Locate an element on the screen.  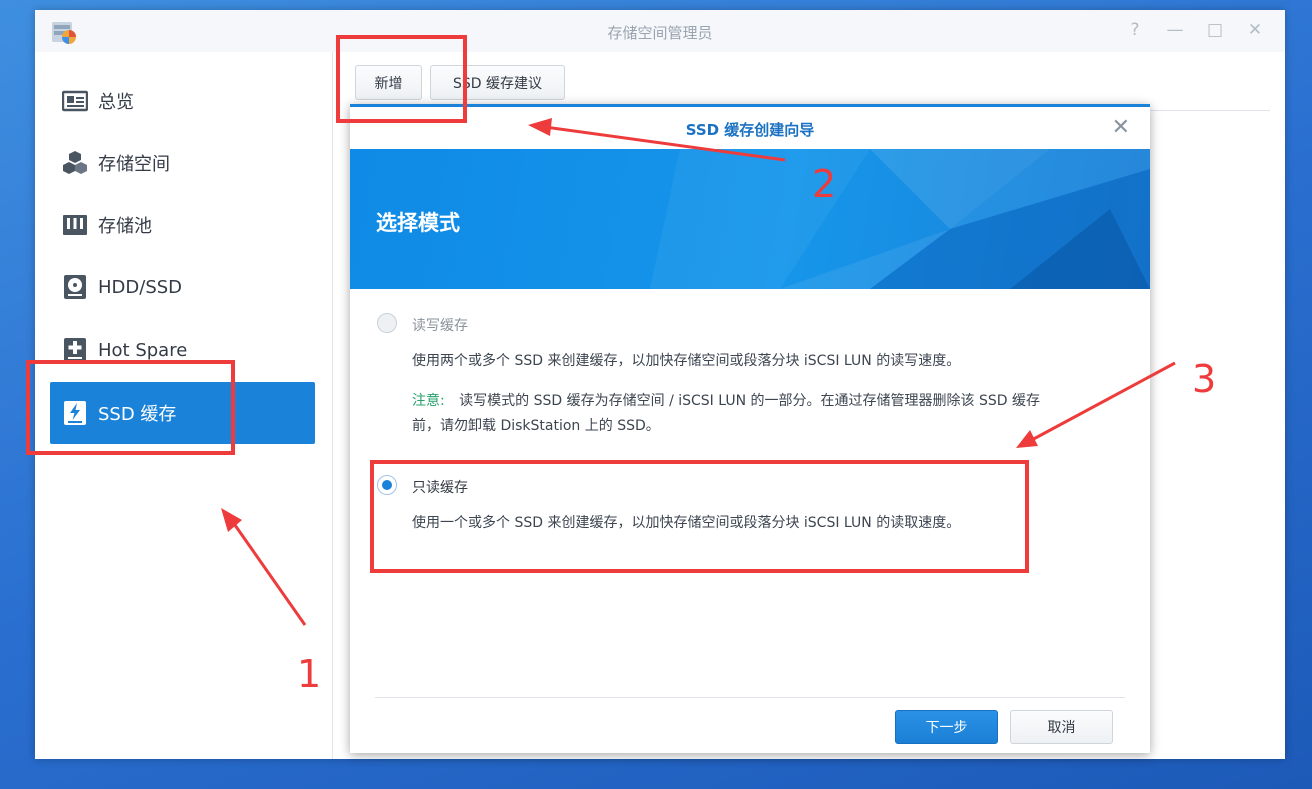
annotation-number-1: 1 is located at coordinates (309, 674).